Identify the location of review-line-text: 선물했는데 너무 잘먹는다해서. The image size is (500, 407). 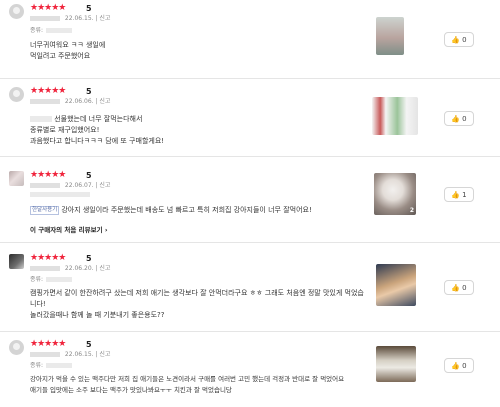
(98, 119).